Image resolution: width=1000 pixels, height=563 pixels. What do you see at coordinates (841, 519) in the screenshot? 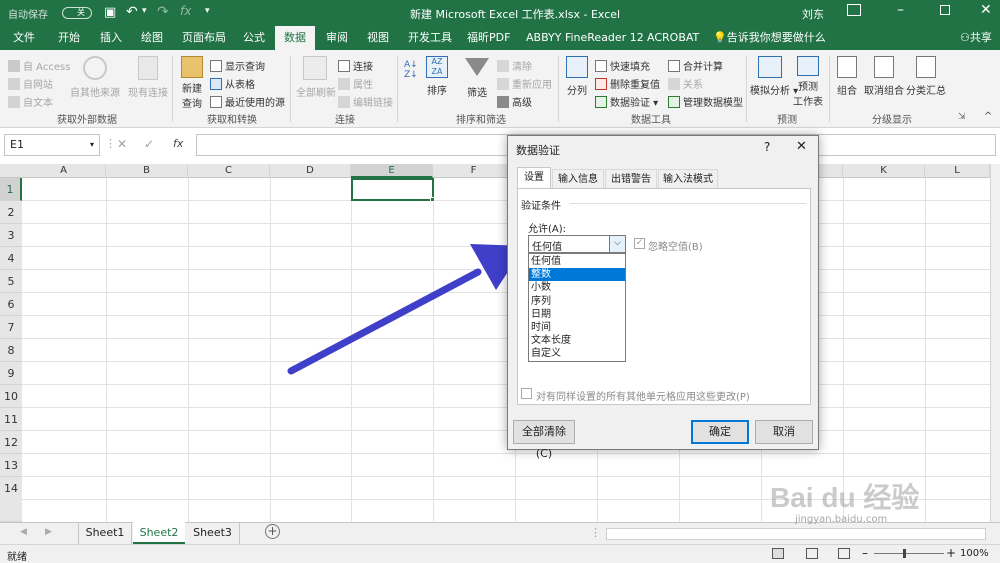
I see `baidu-watermark-url: jingyan.baidu.com` at bounding box center [841, 519].